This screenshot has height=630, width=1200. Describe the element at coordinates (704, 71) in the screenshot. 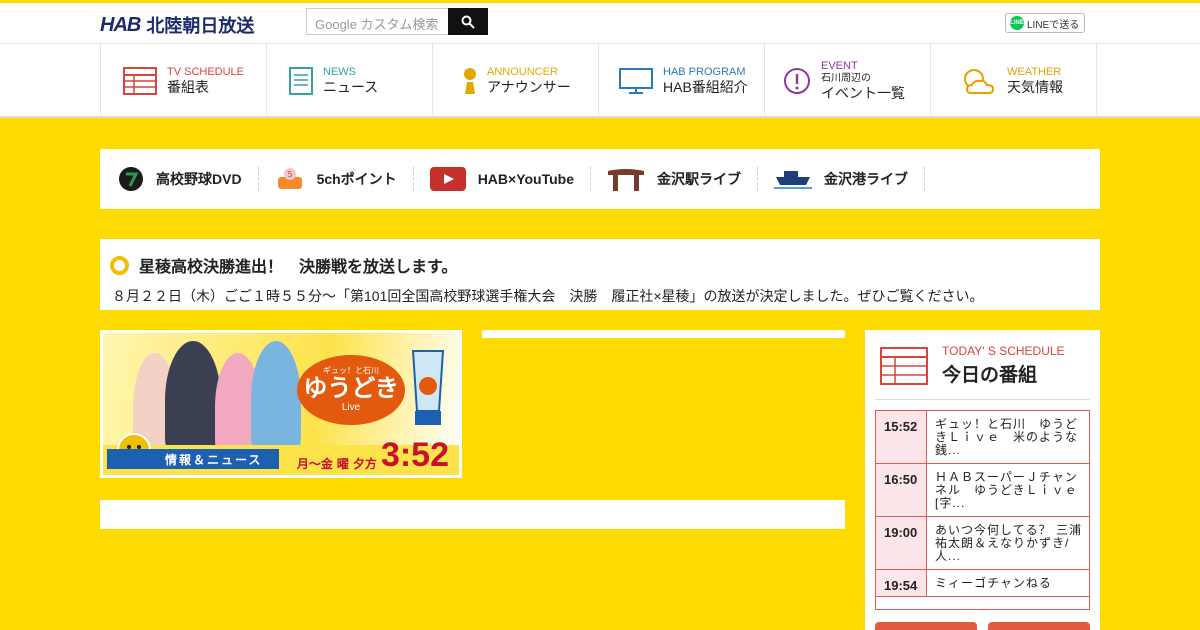

I see `nav-en-label: HAB PROGRAM` at that location.